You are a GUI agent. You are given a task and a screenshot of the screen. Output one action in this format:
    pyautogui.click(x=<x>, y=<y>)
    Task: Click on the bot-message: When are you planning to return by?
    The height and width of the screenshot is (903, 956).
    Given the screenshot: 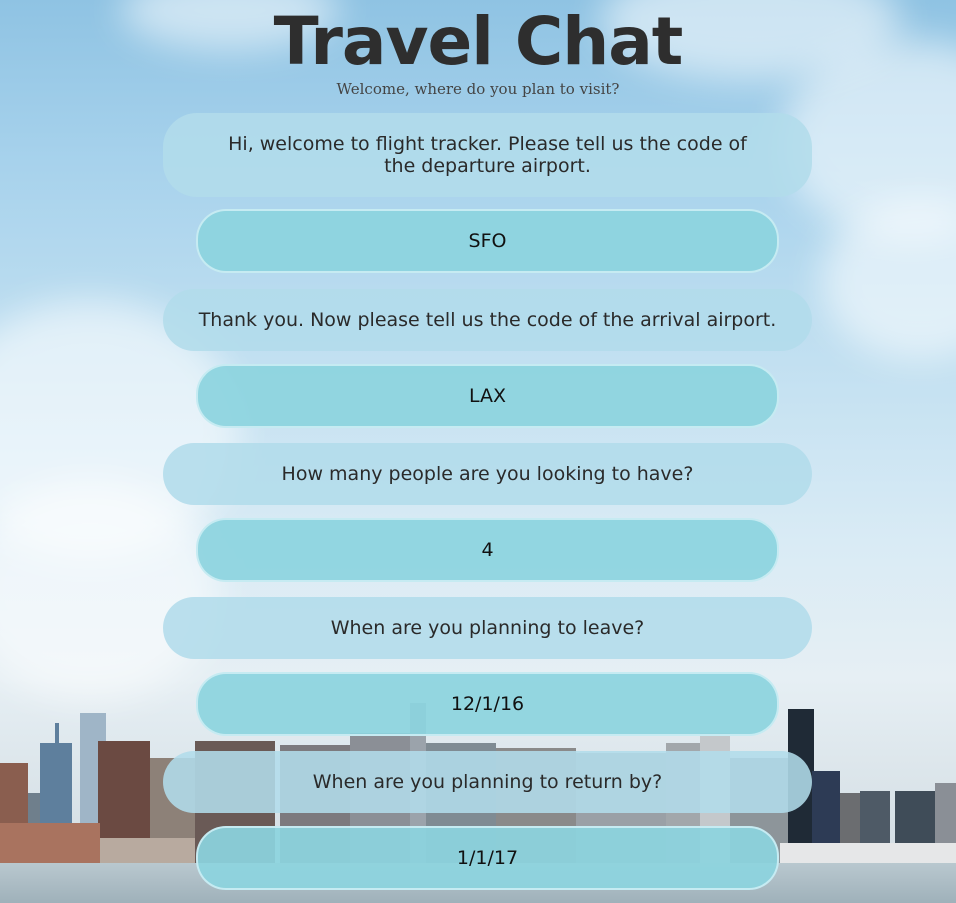 What is the action you would take?
    pyautogui.click(x=487, y=782)
    